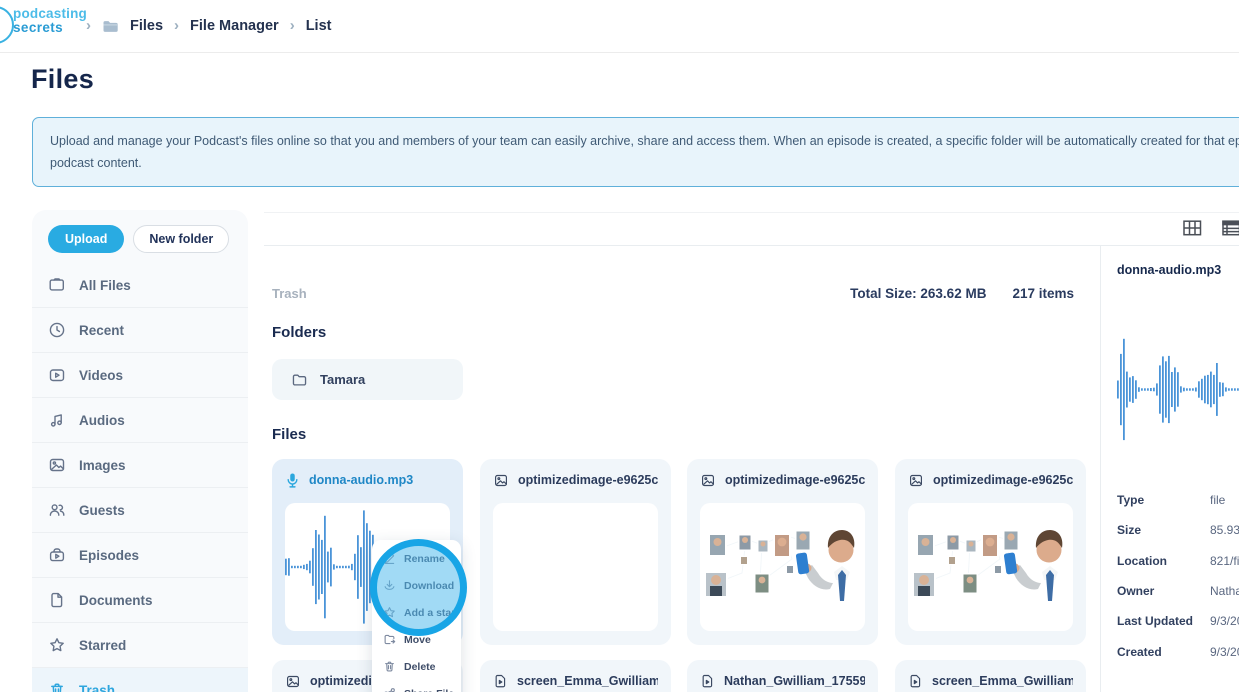  I want to click on list-view-button, so click(1230, 228).